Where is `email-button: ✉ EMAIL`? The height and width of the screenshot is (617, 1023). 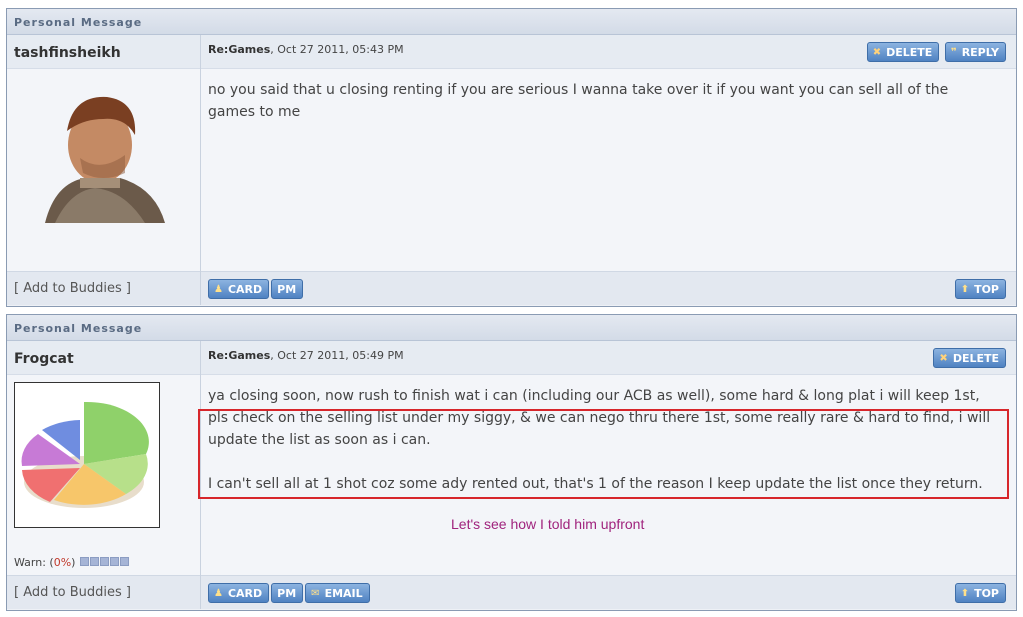
email-button: ✉ EMAIL is located at coordinates (337, 593).